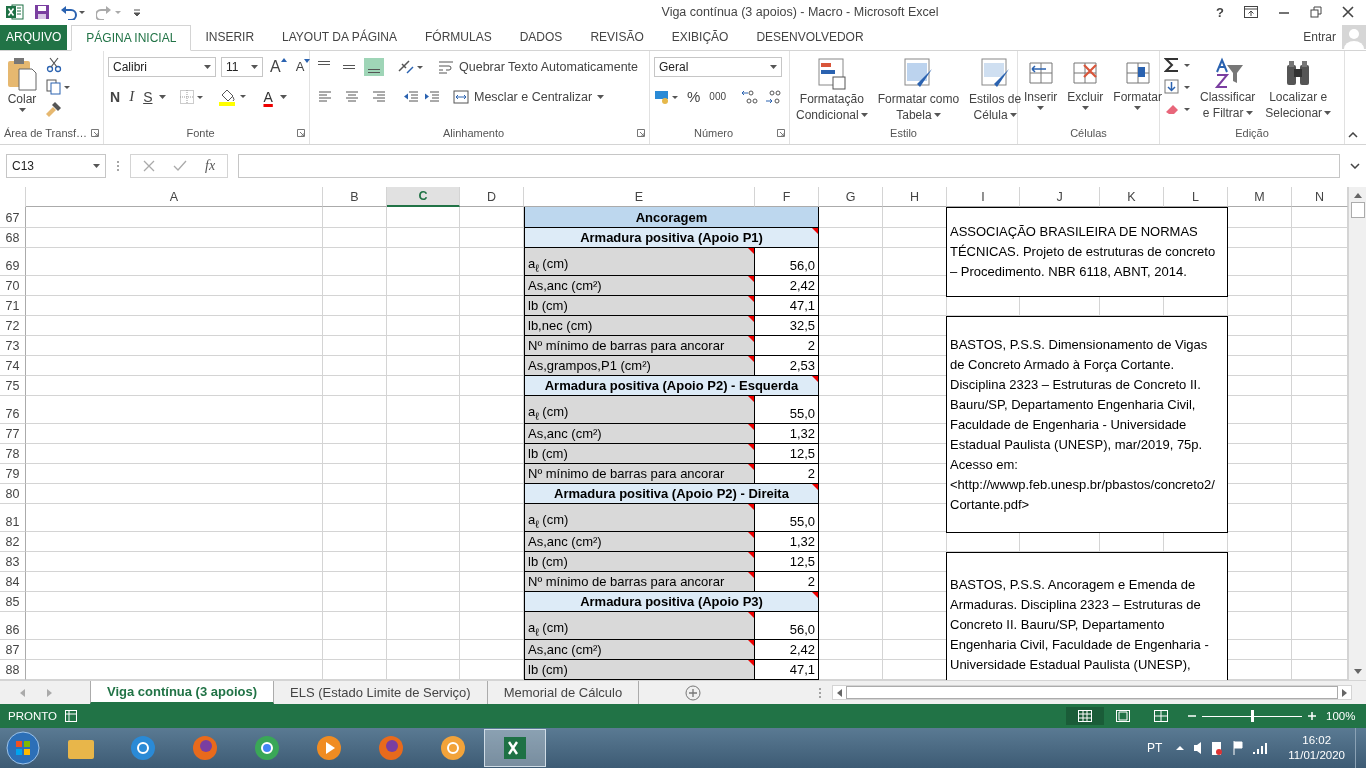 The width and height of the screenshot is (1366, 768). Describe the element at coordinates (1041, 83) in the screenshot. I see `cells-button: Inserir` at that location.